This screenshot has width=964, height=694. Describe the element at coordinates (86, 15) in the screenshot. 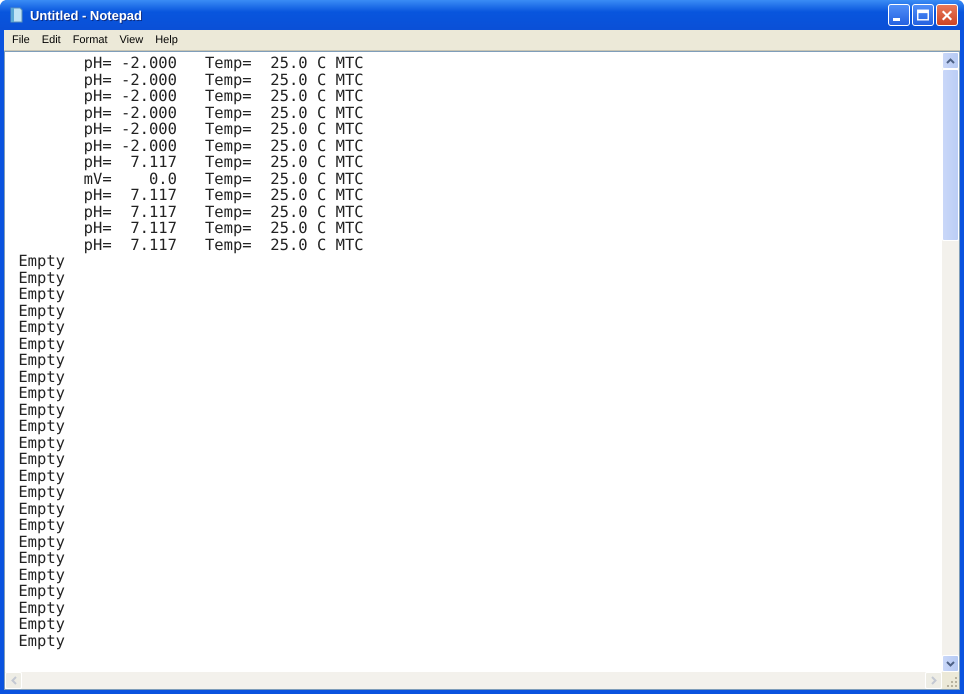

I see `window-title: Untitled - Notepad` at that location.